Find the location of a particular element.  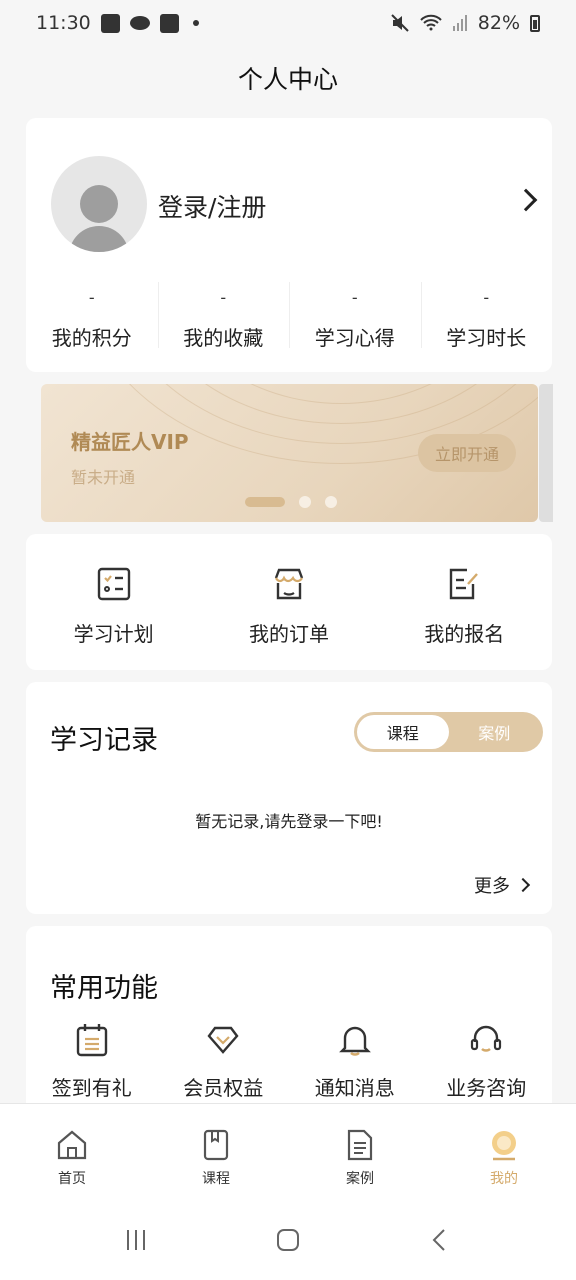

calendar-icon is located at coordinates (91, 1040).